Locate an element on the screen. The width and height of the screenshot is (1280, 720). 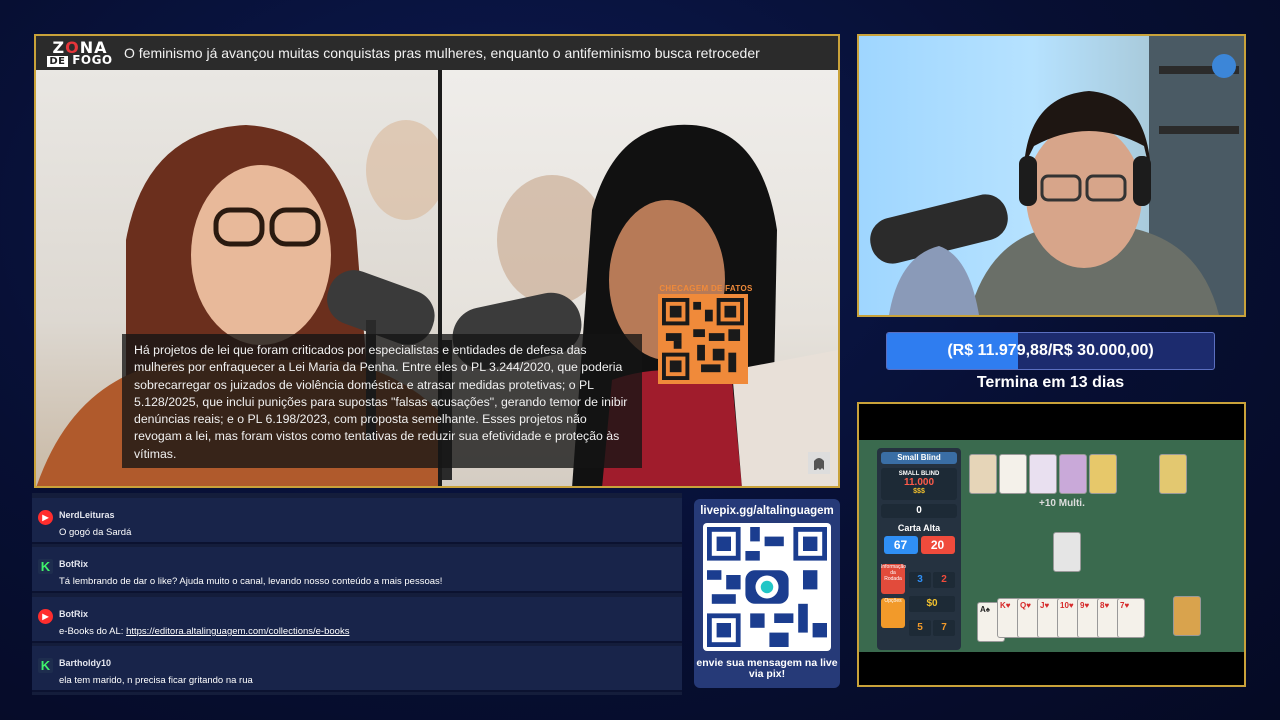
chips-value: 67 is located at coordinates (900, 545).